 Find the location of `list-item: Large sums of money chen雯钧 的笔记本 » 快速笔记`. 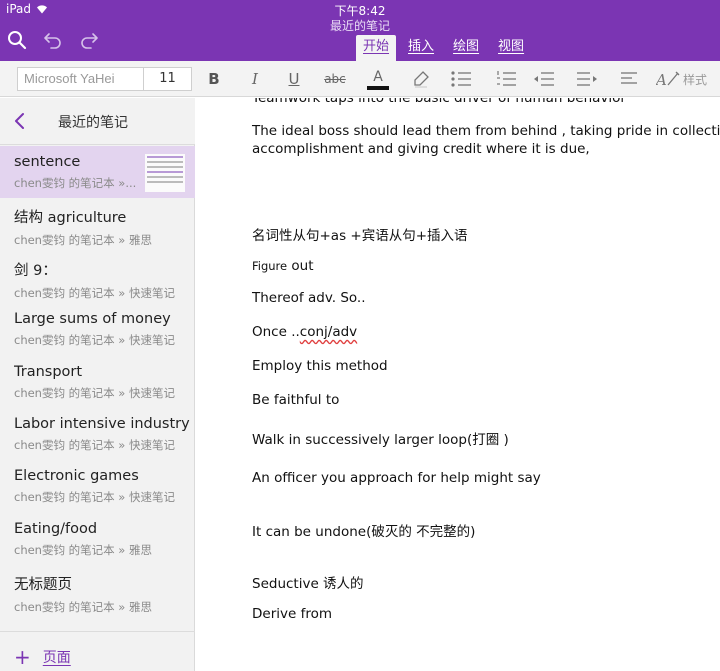

list-item: Large sums of money chen雯钧 的笔记本 » 快速笔记 is located at coordinates (97, 329).